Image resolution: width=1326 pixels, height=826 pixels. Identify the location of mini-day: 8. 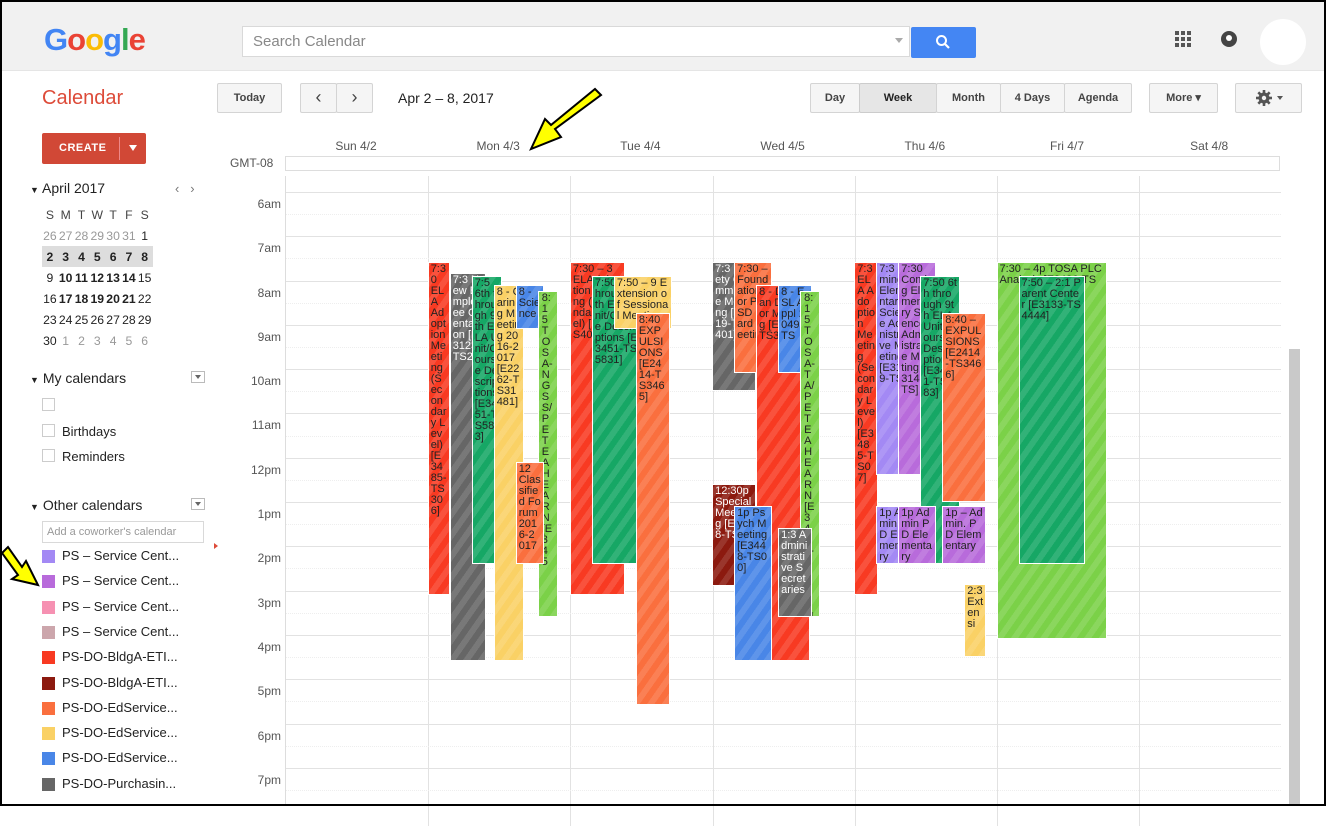
(144, 256).